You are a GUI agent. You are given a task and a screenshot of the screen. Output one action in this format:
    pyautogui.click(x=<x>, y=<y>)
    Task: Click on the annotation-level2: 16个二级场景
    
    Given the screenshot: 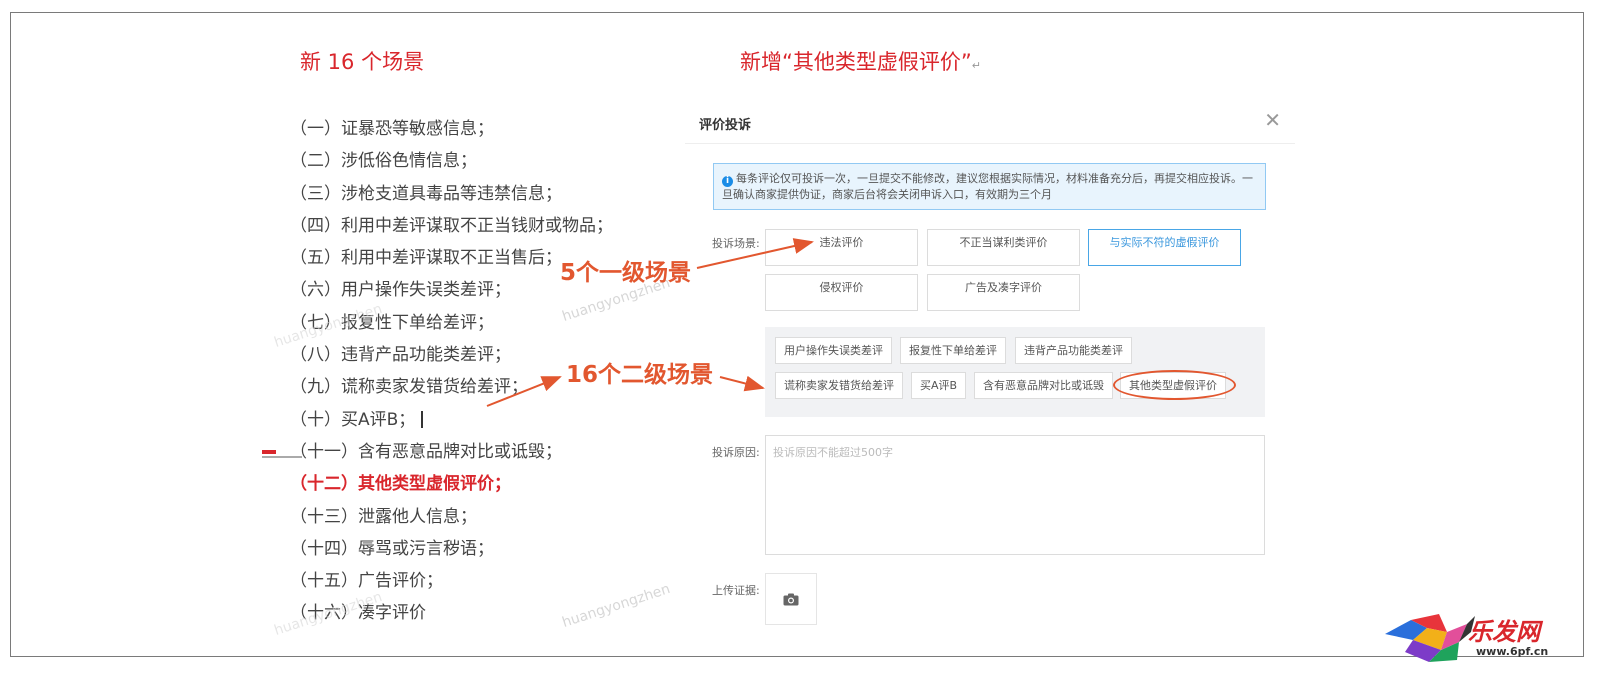 What is the action you would take?
    pyautogui.click(x=640, y=375)
    